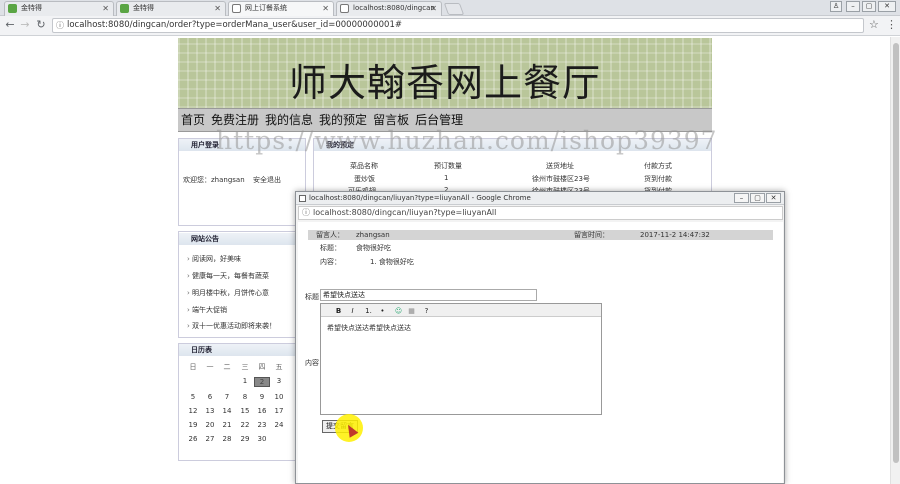  What do you see at coordinates (245, 411) in the screenshot?
I see `calendar-day: 15` at bounding box center [245, 411].